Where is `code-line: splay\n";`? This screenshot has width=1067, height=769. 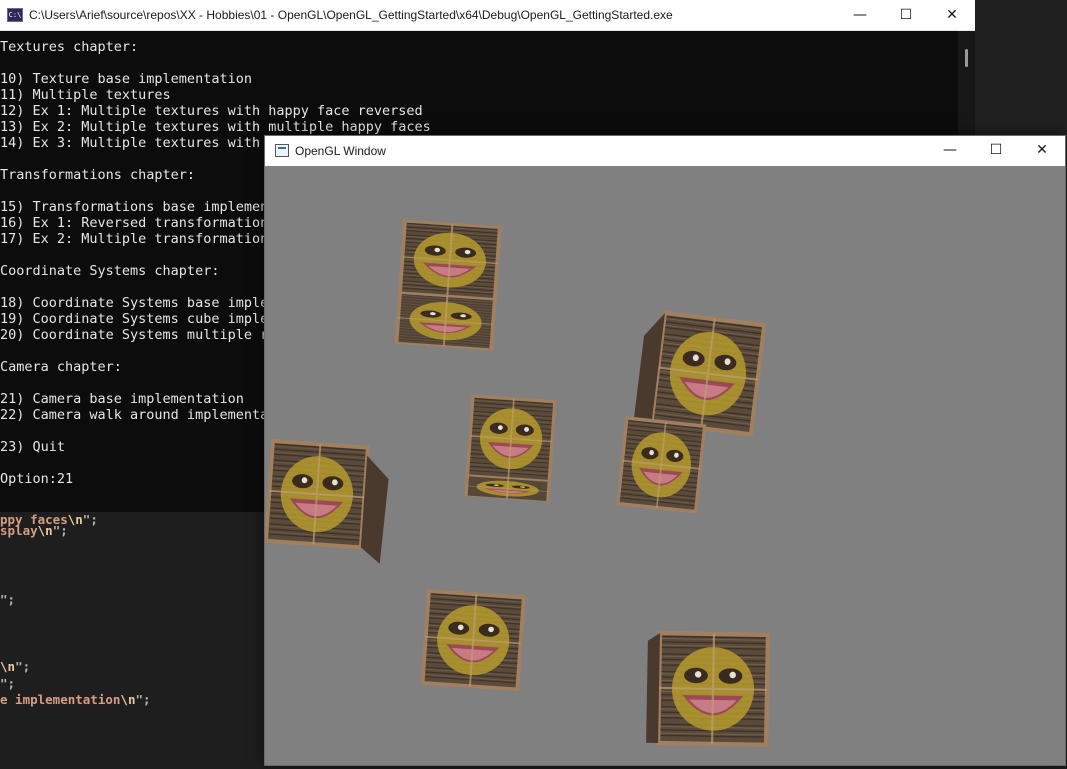 code-line: splay\n"; is located at coordinates (34, 530).